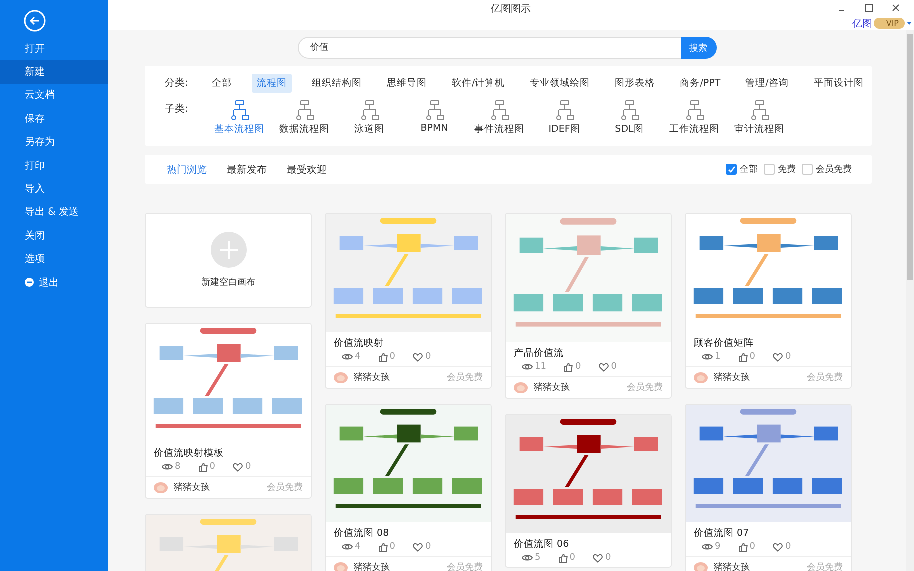 This screenshot has width=914, height=571. What do you see at coordinates (29, 283) in the screenshot?
I see `exit-icon` at bounding box center [29, 283].